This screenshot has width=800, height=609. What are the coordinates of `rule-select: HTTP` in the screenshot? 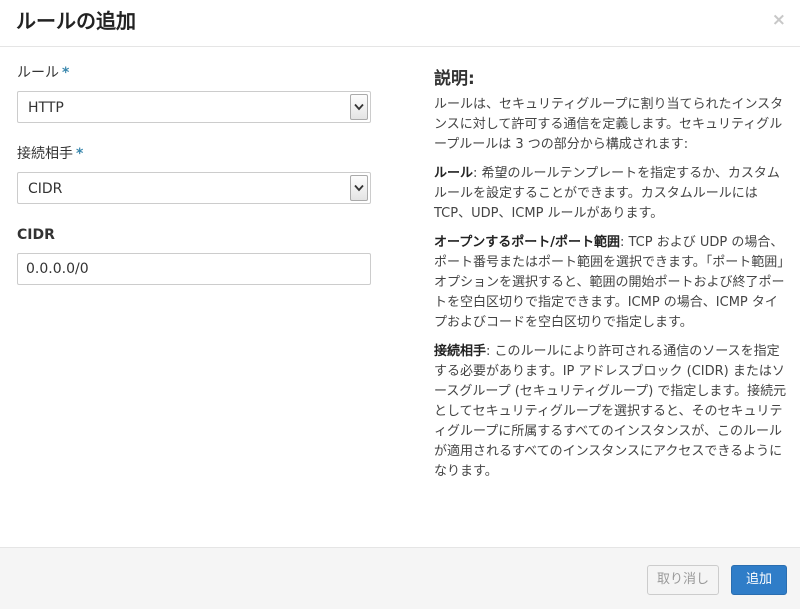 It's located at (194, 107).